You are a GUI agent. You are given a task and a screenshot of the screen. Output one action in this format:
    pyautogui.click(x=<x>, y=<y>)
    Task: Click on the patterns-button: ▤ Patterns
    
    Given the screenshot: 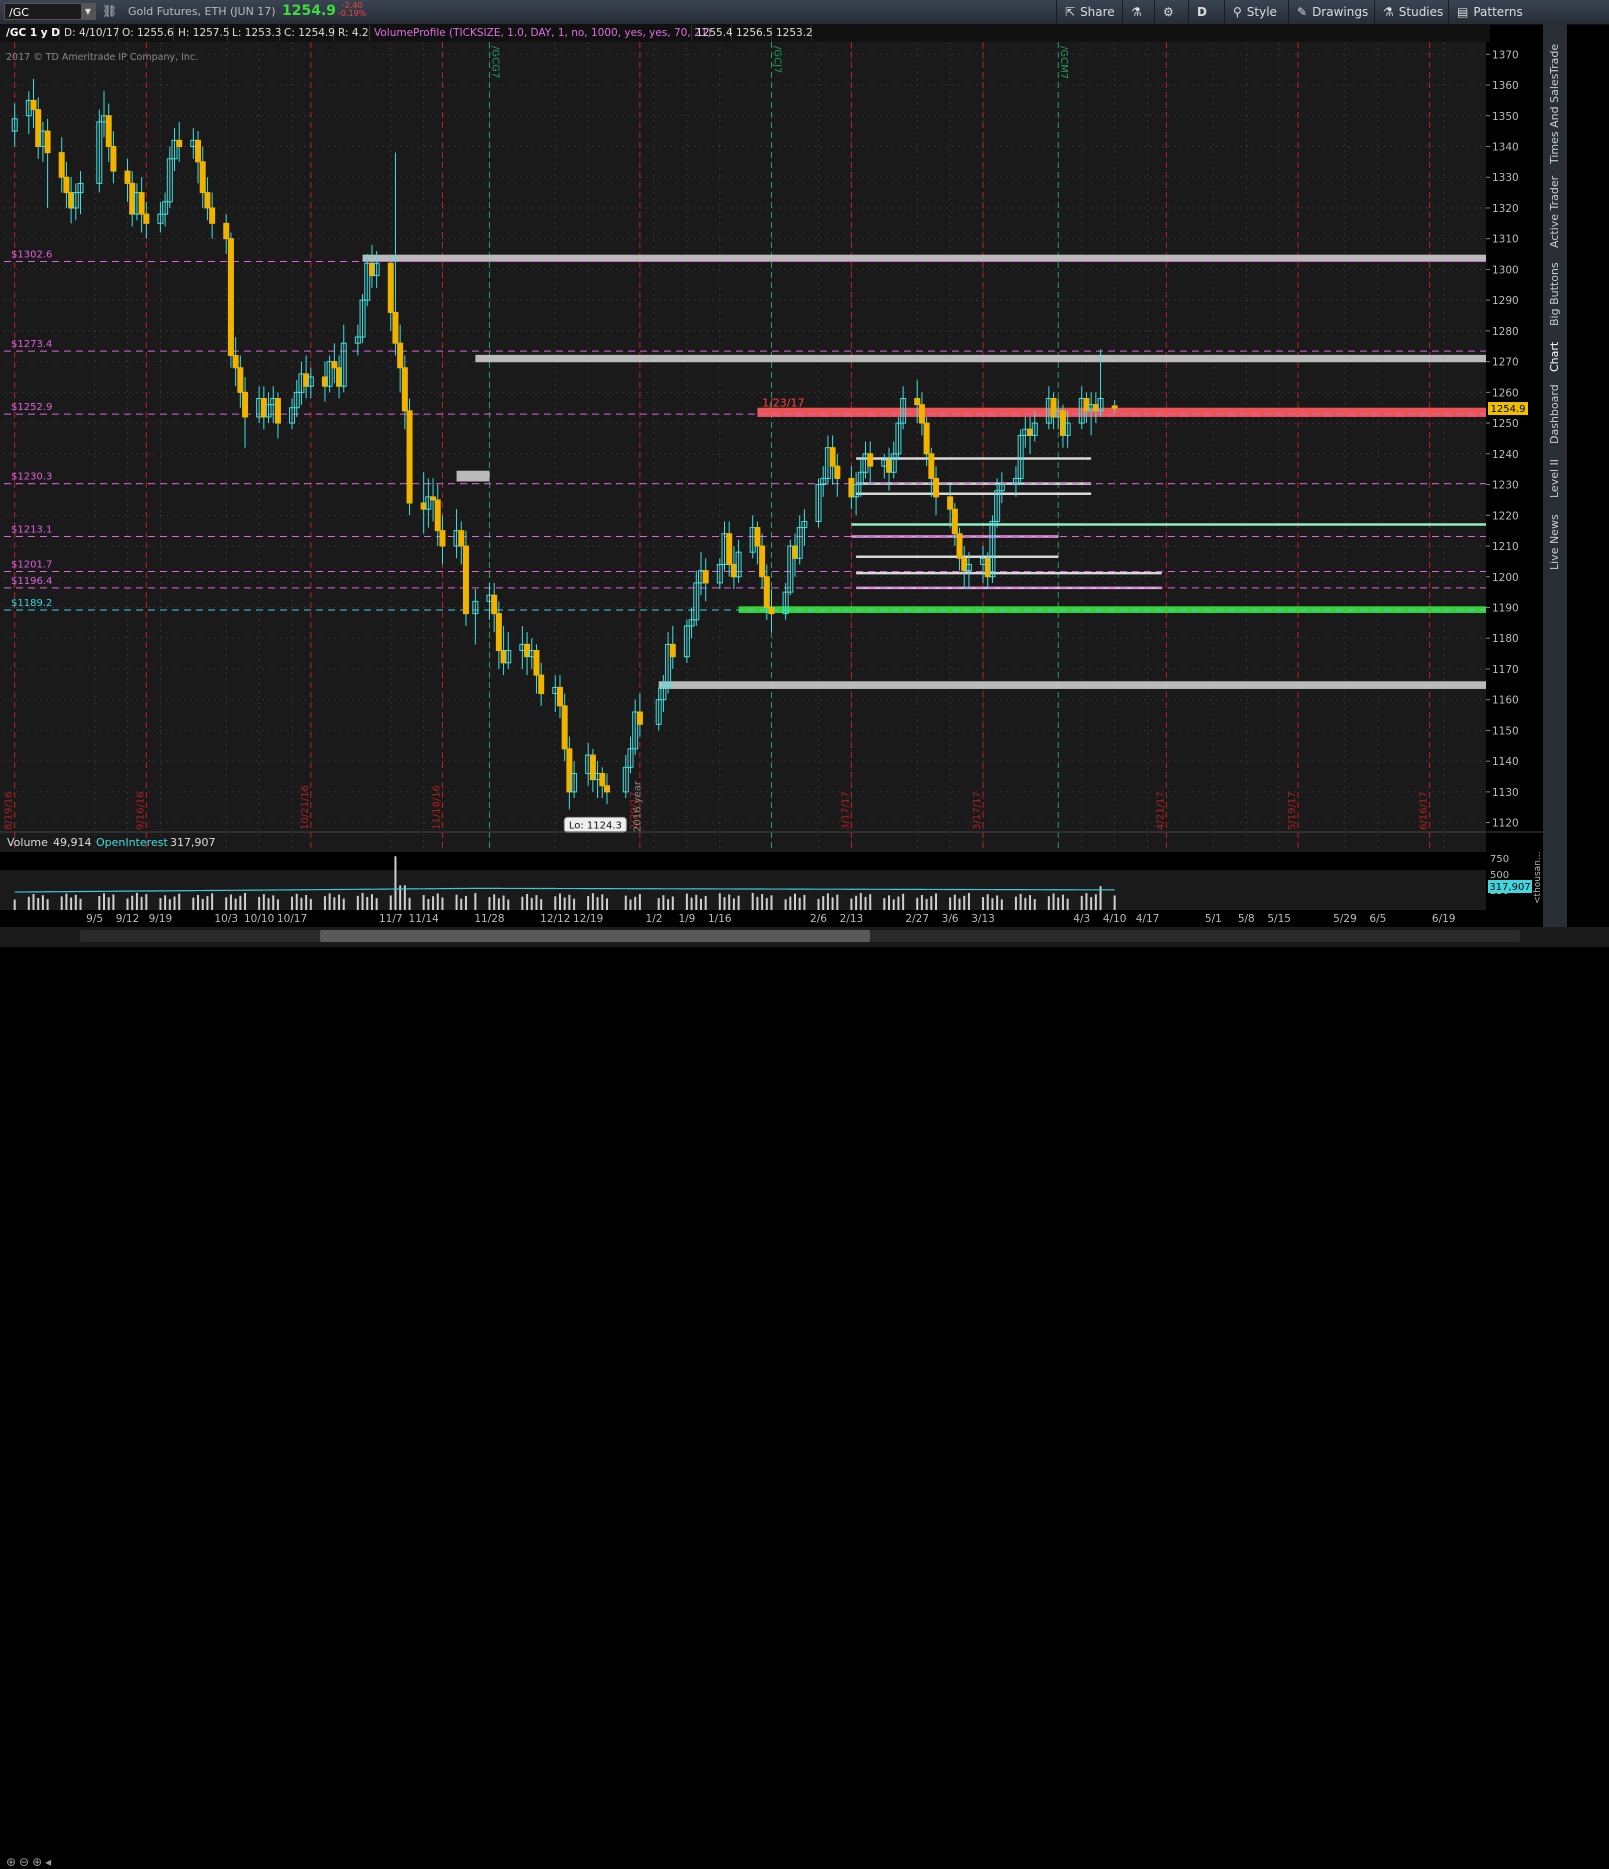 What is the action you would take?
    pyautogui.click(x=1490, y=12)
    